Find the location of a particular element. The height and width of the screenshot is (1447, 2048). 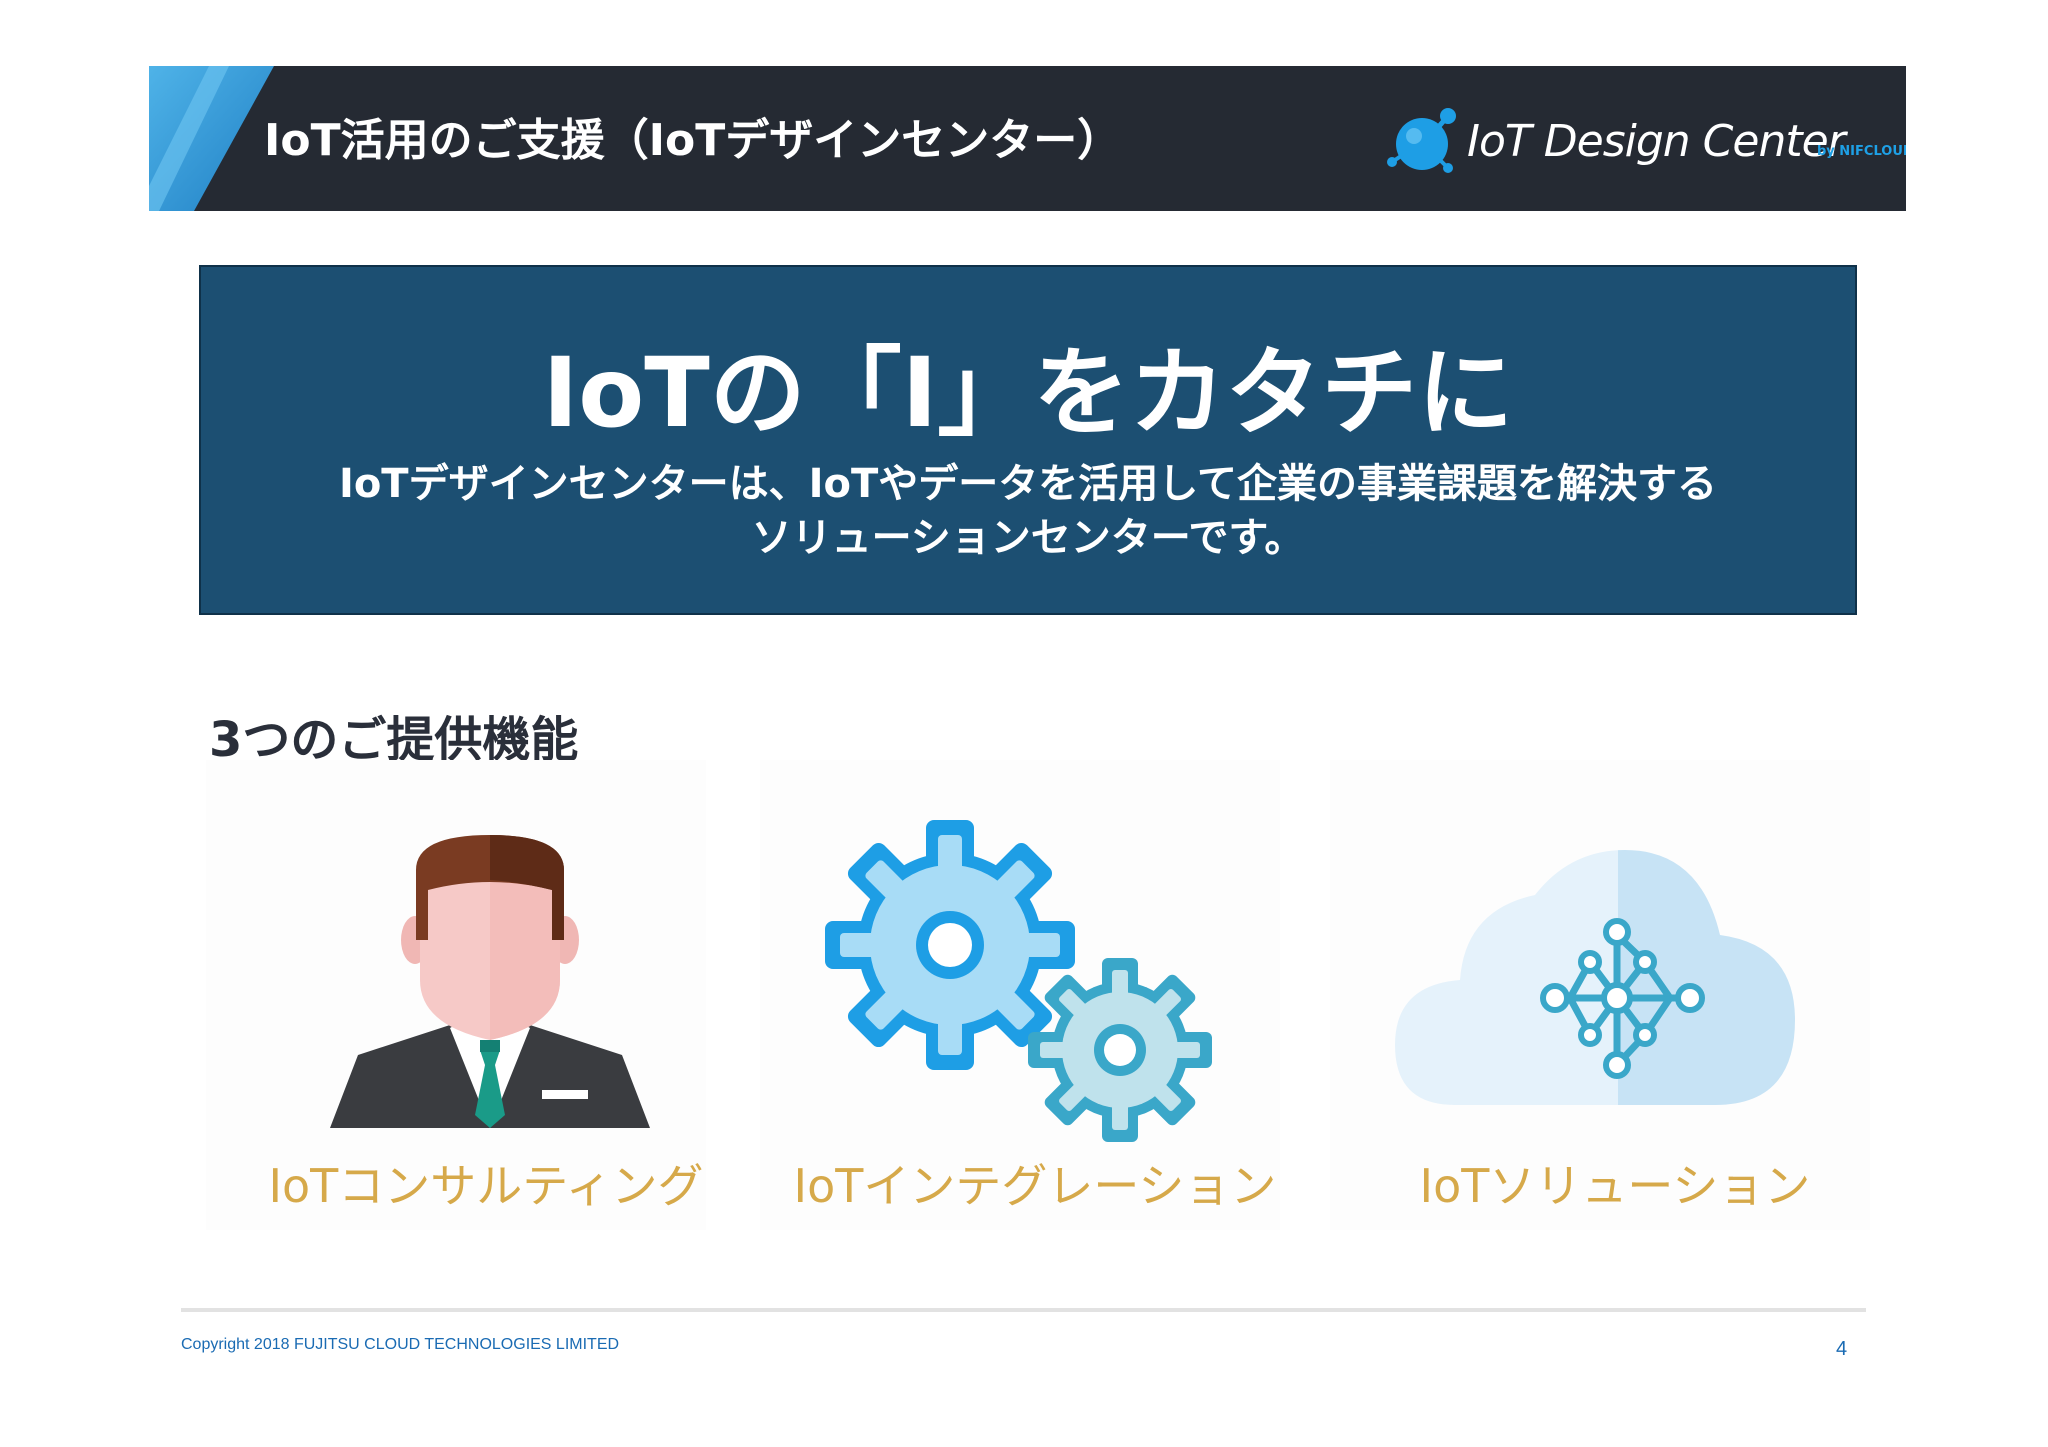

logo-text: IoT Design Center is located at coordinates (1656, 141).